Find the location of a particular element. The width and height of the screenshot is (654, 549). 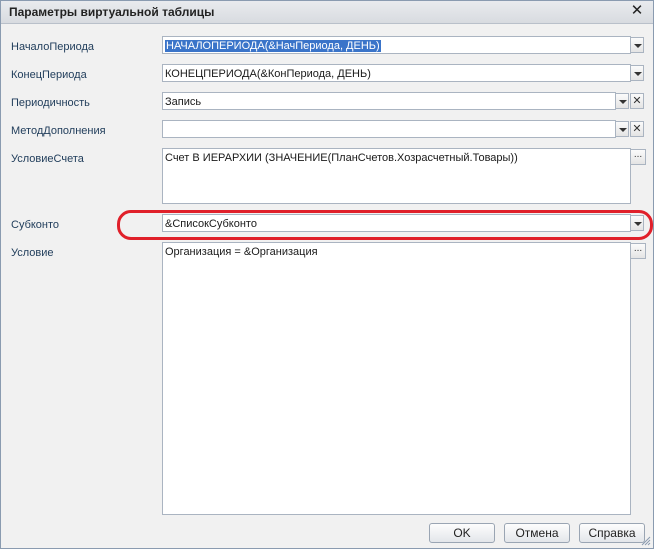

fill-method-field is located at coordinates (389, 129).